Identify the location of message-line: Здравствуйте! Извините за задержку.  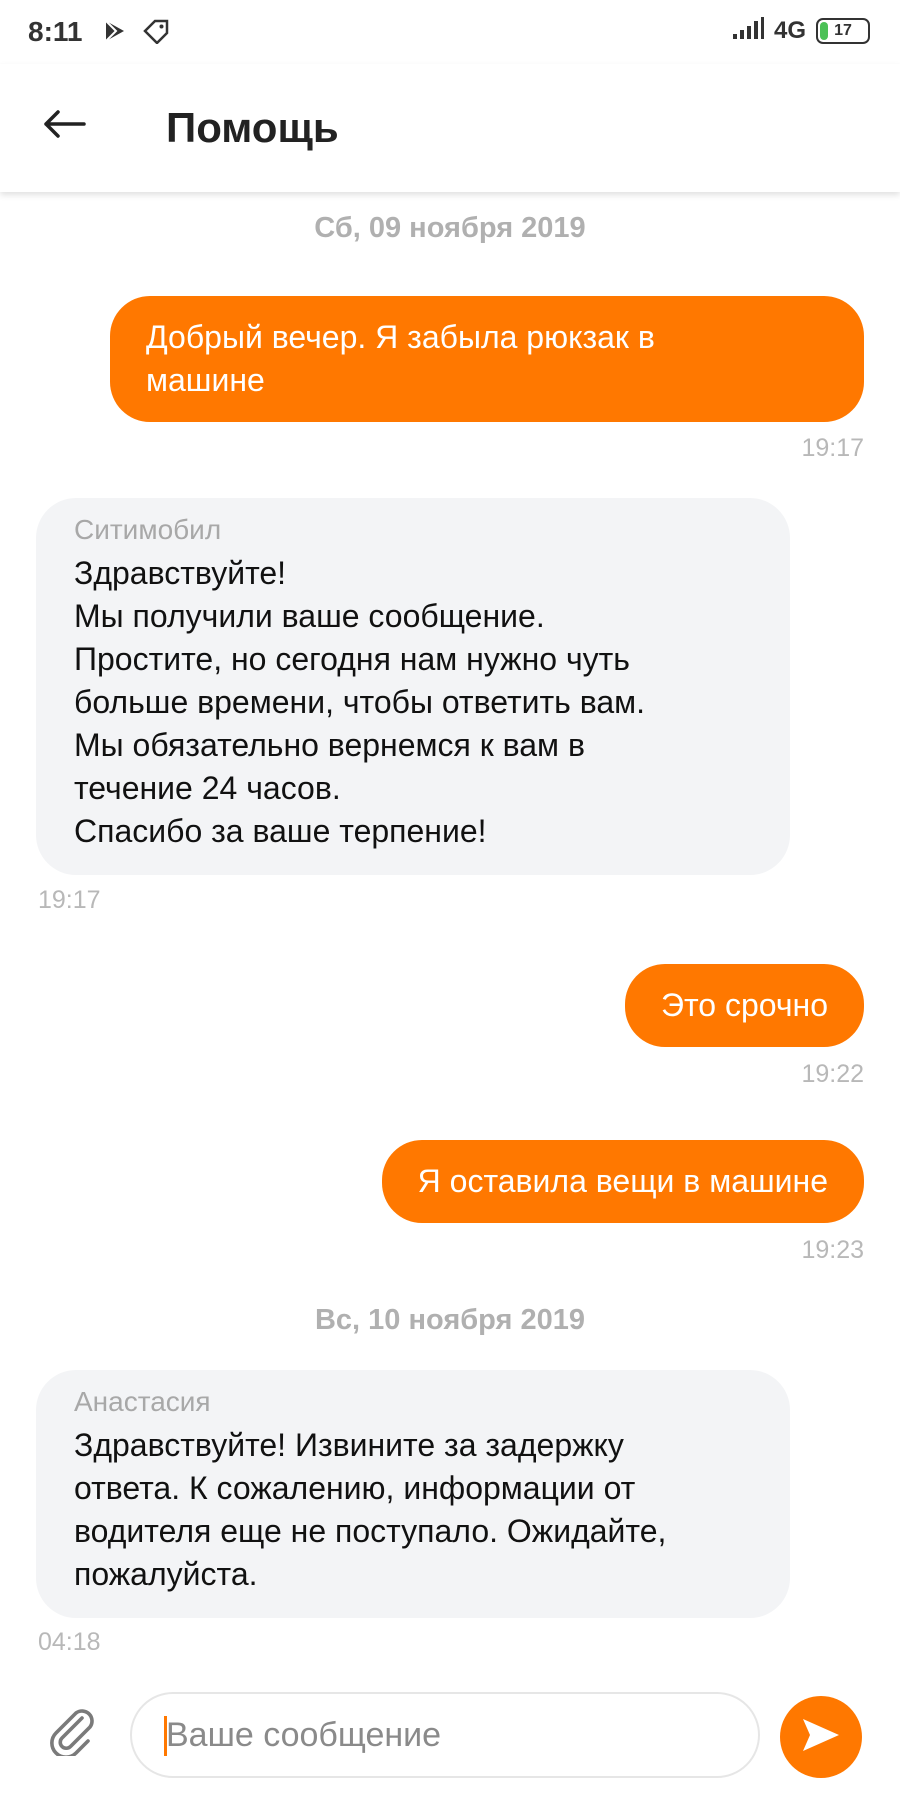
(349, 1445).